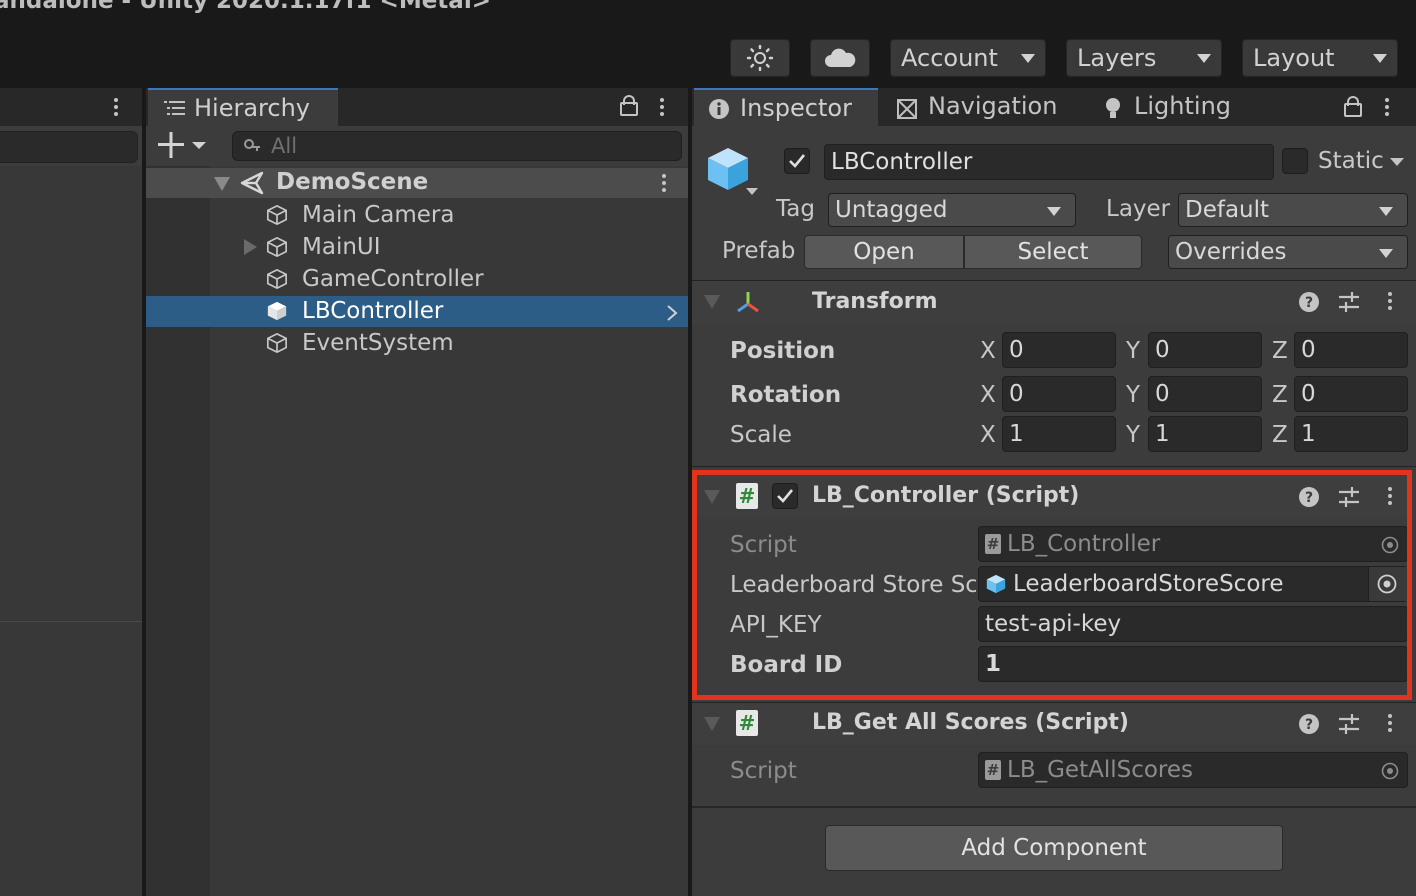 The height and width of the screenshot is (896, 1416). I want to click on static-dropdown-arrow, so click(1397, 162).